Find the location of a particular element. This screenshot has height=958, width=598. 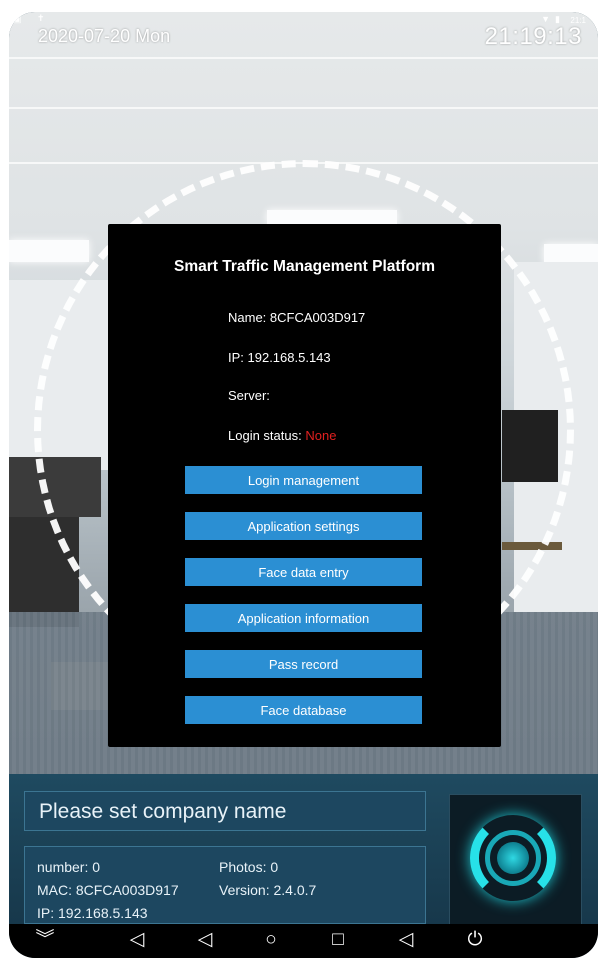

face-data-entry-button: Face data entry is located at coordinates (303, 572).